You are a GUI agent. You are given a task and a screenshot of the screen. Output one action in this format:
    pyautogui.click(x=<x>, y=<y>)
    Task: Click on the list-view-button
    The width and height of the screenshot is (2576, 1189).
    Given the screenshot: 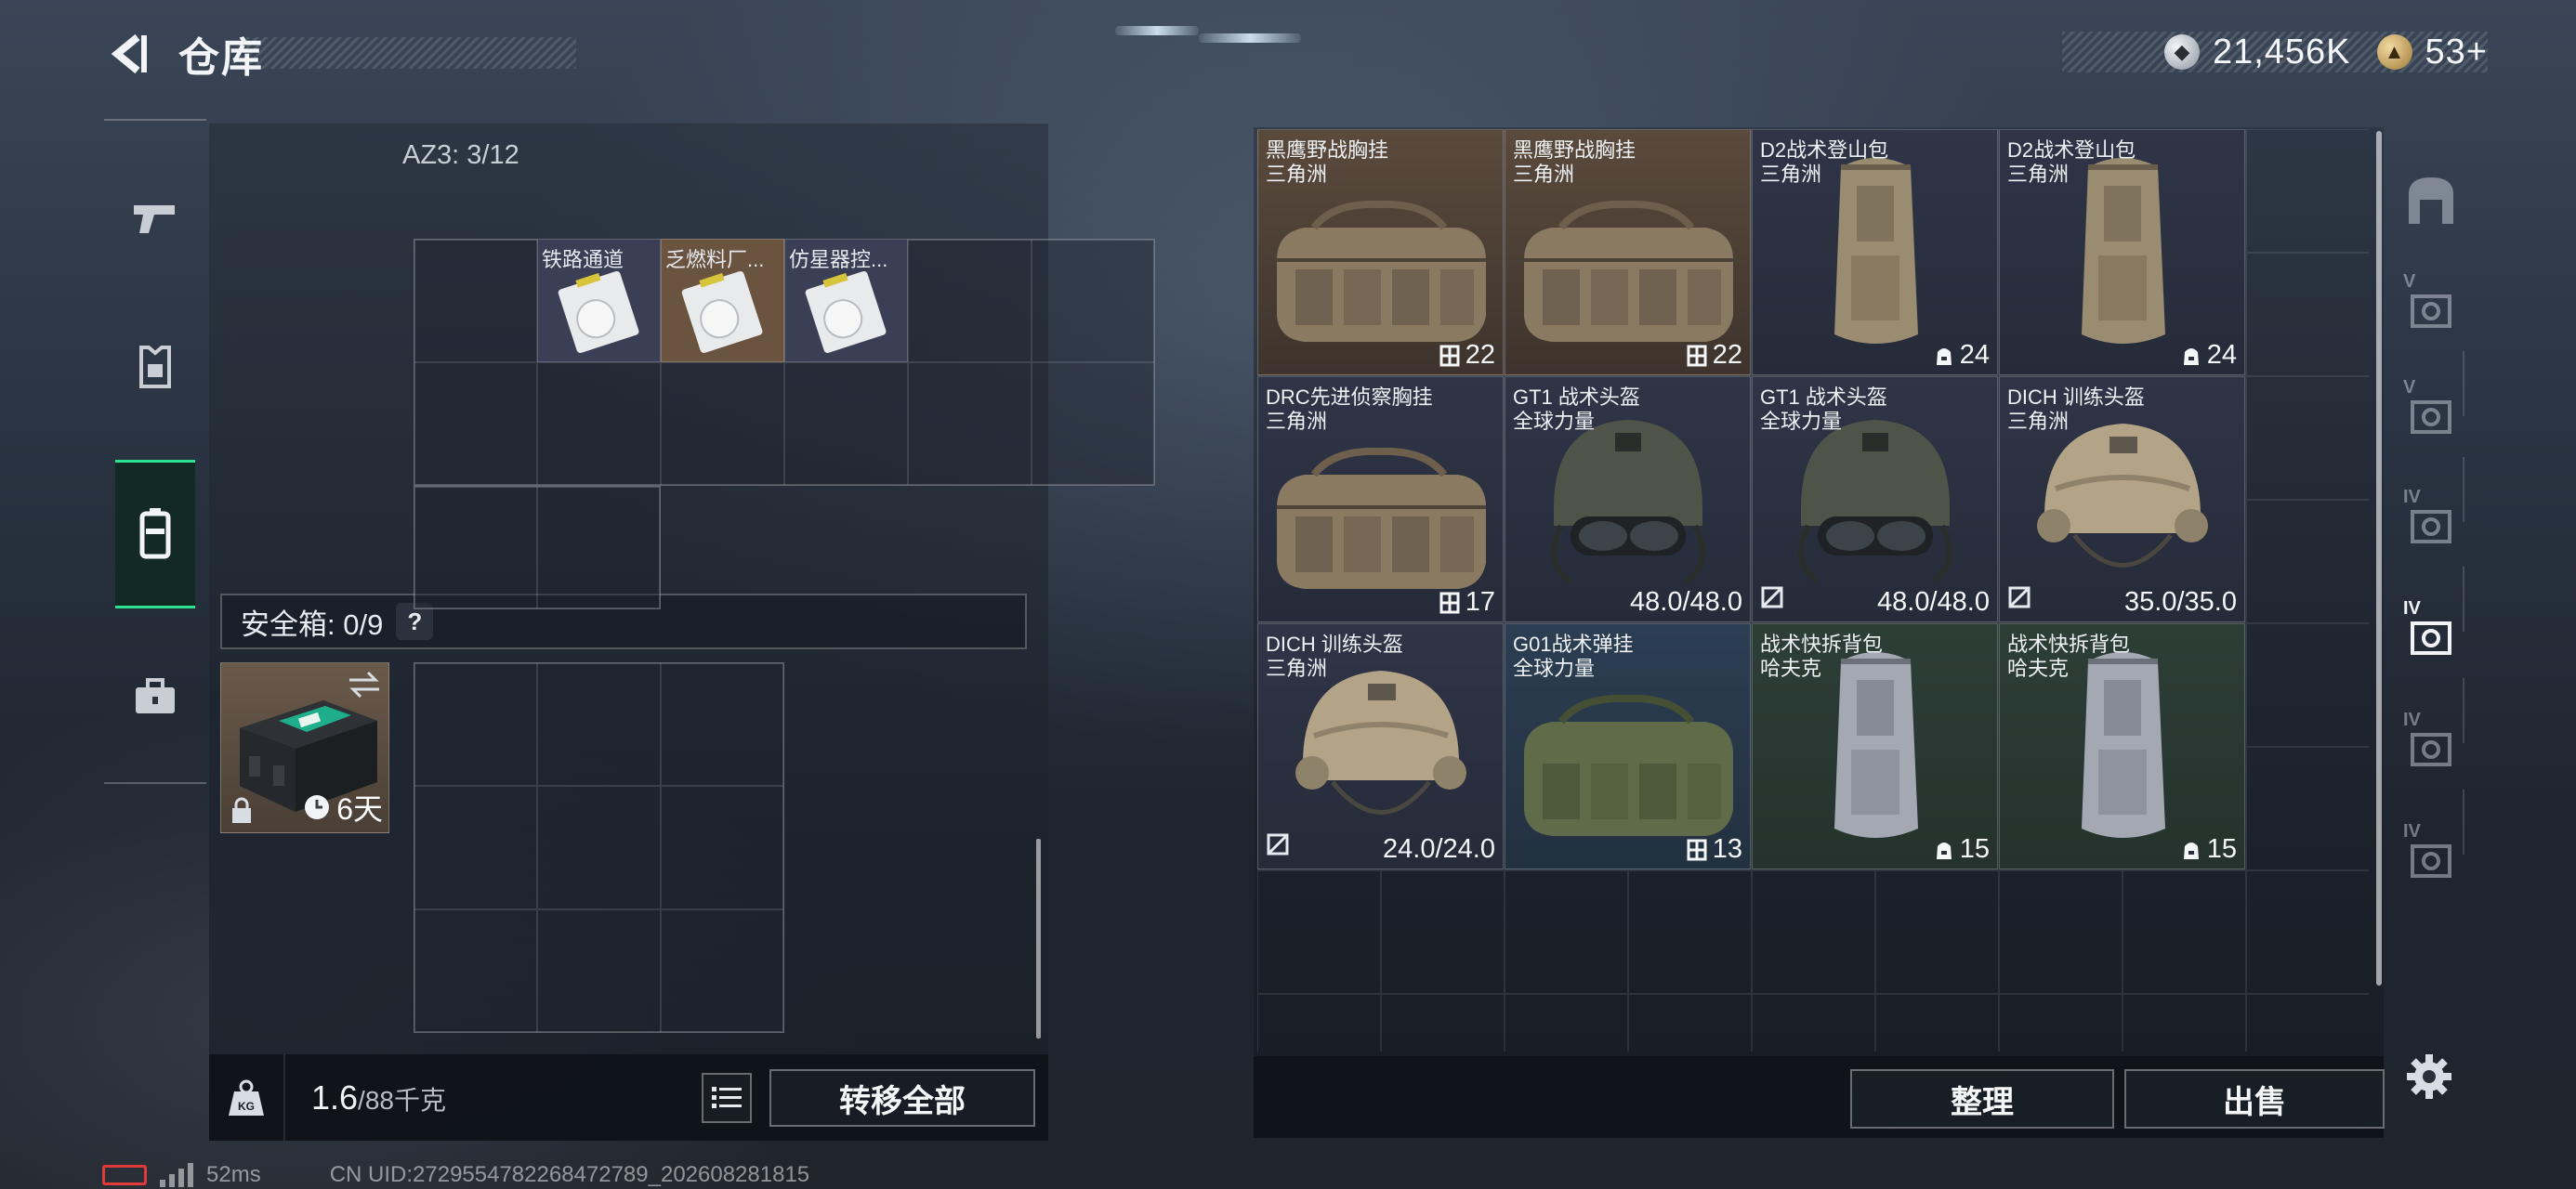 What is the action you would take?
    pyautogui.click(x=727, y=1098)
    